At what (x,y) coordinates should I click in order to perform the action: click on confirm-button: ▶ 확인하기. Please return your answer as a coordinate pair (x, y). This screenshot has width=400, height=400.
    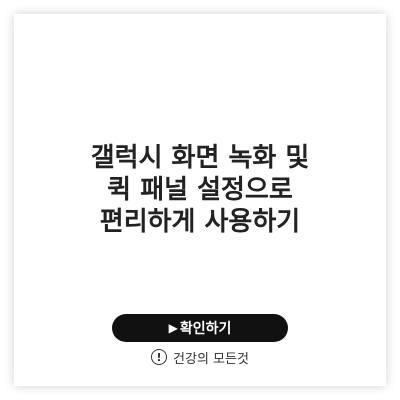
    Looking at the image, I should click on (200, 328).